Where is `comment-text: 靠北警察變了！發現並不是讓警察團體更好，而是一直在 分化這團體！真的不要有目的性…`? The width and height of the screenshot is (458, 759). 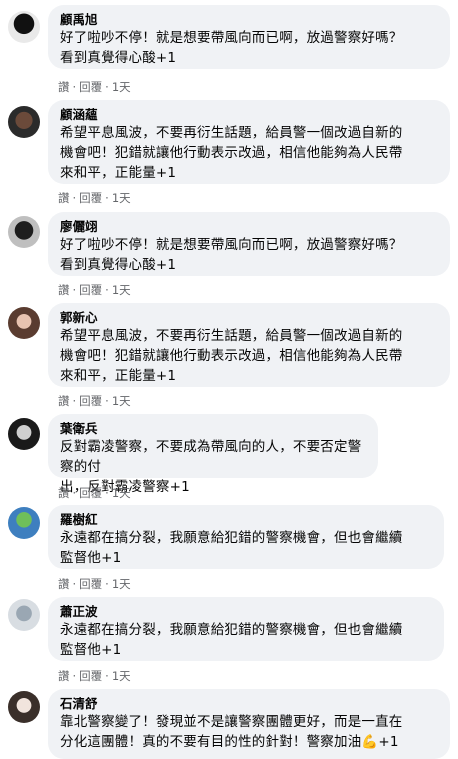 comment-text: 靠北警察變了！發現並不是讓警察團體更好，而是一直在 分化這團體！真的不要有目的性… is located at coordinates (249, 732).